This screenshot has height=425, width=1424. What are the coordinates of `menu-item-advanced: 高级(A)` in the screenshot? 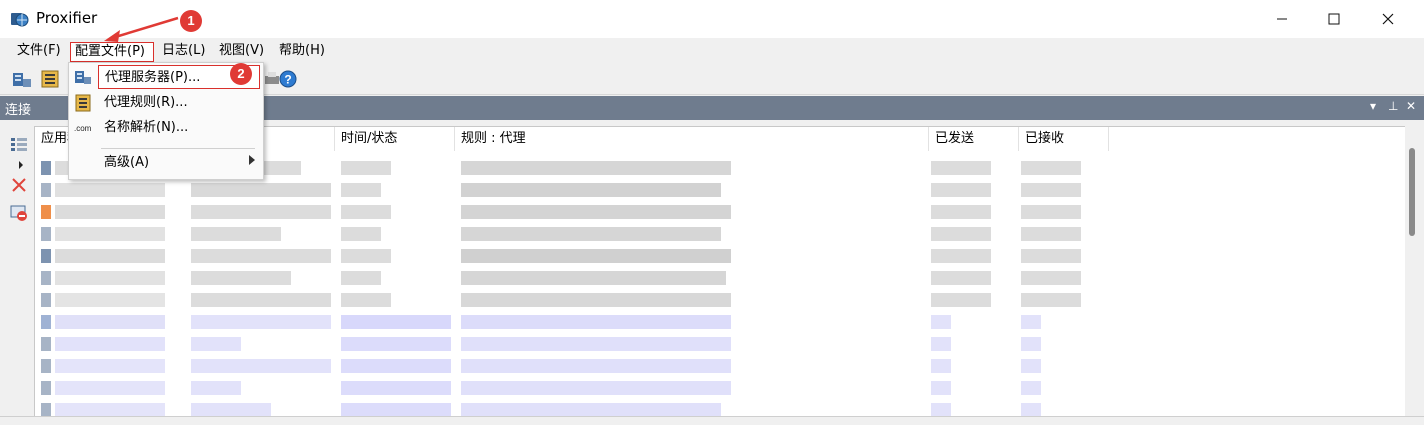 It's located at (179, 163).